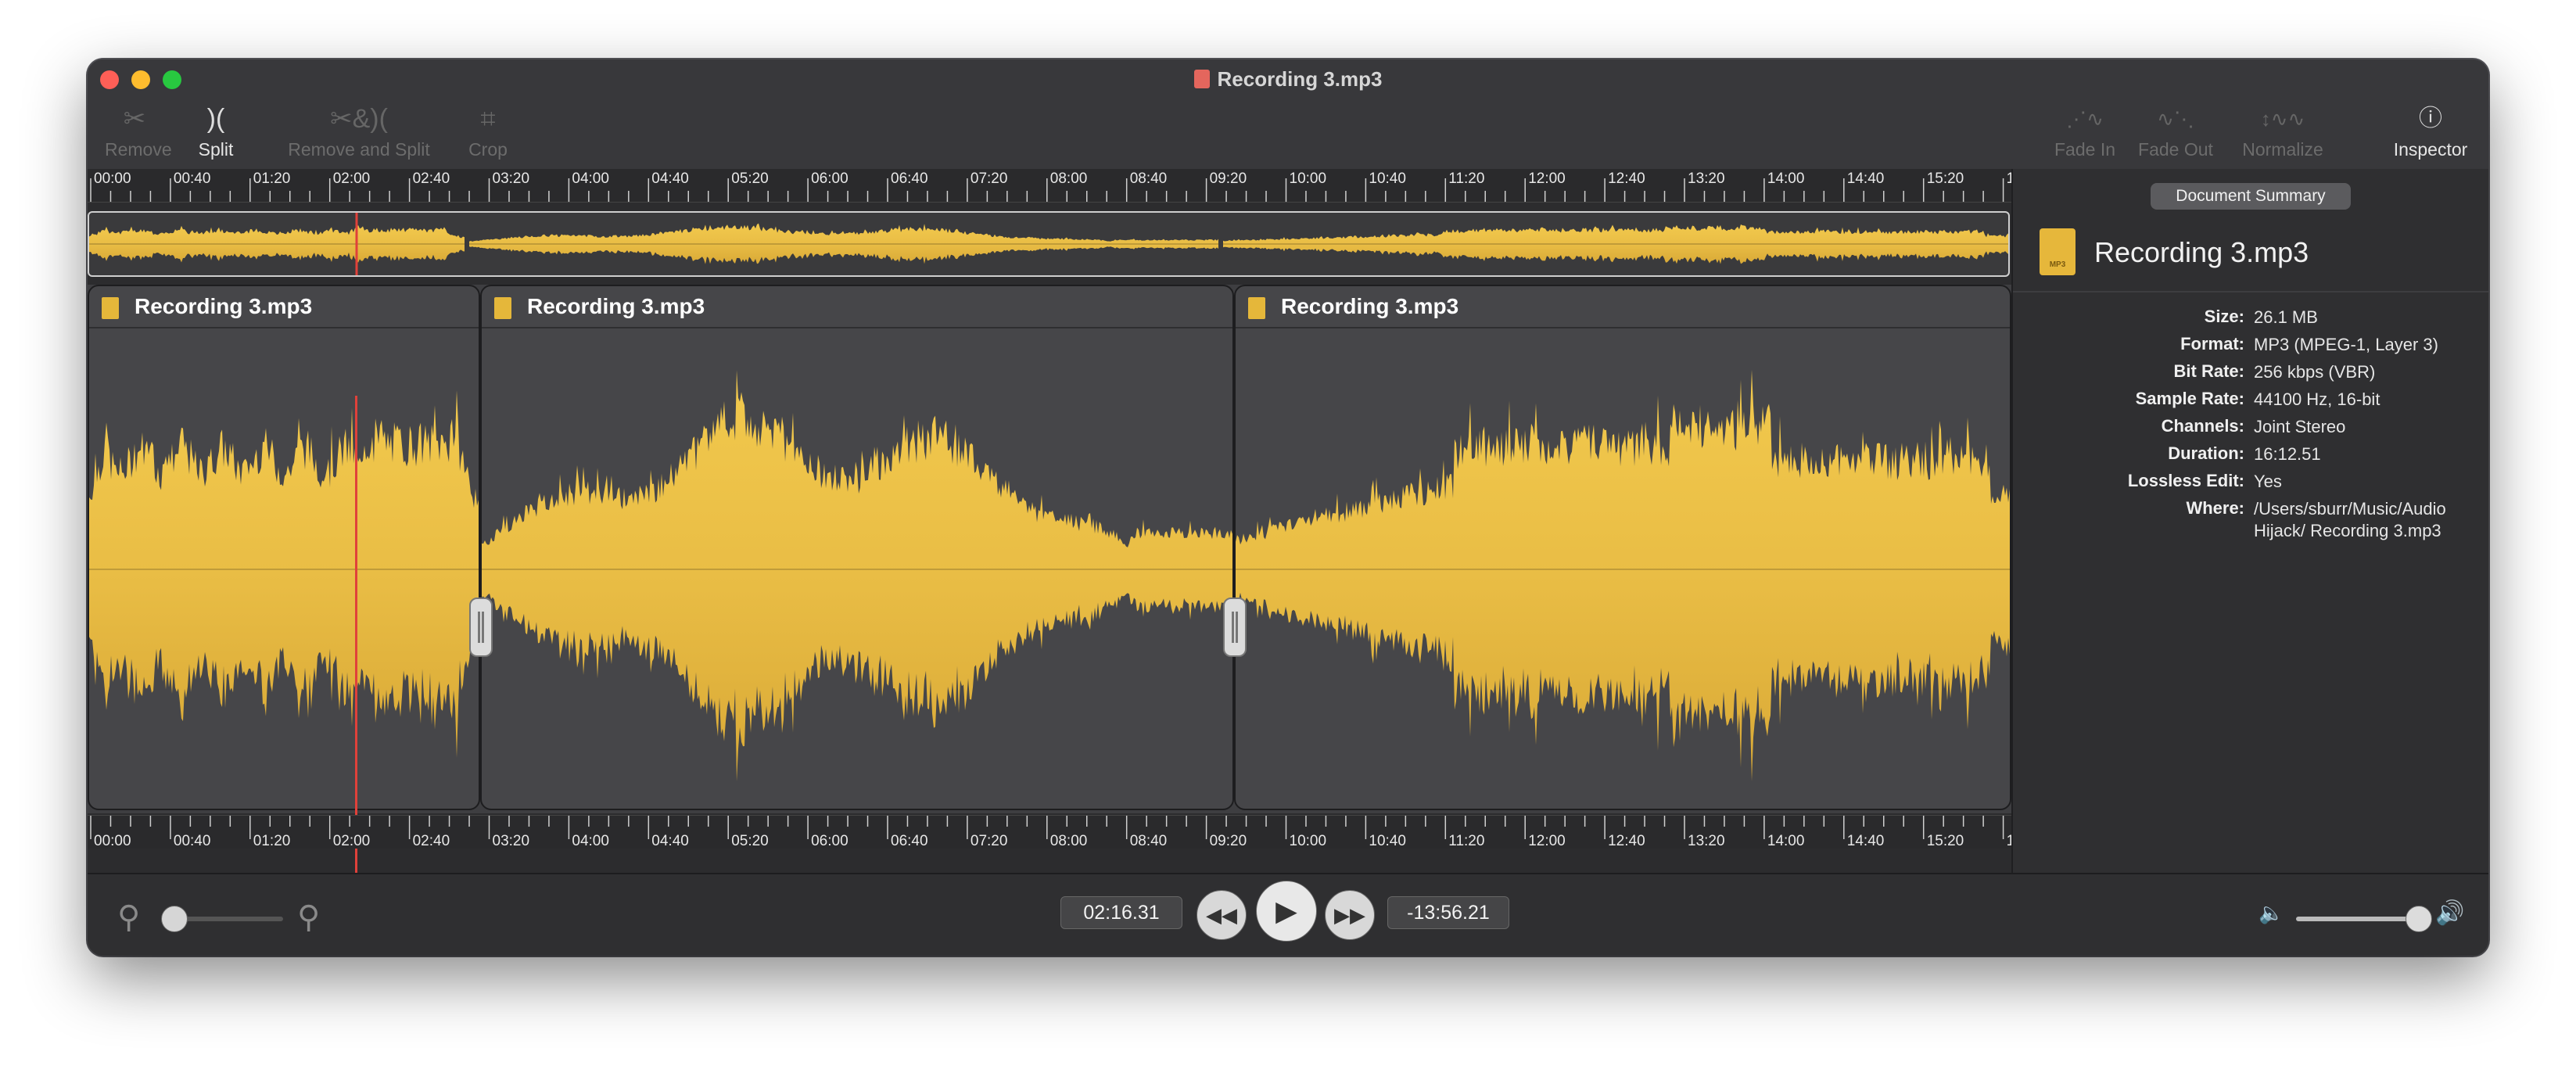  Describe the element at coordinates (909, 178) in the screenshot. I see `ruler-tick-label: 06:40` at that location.